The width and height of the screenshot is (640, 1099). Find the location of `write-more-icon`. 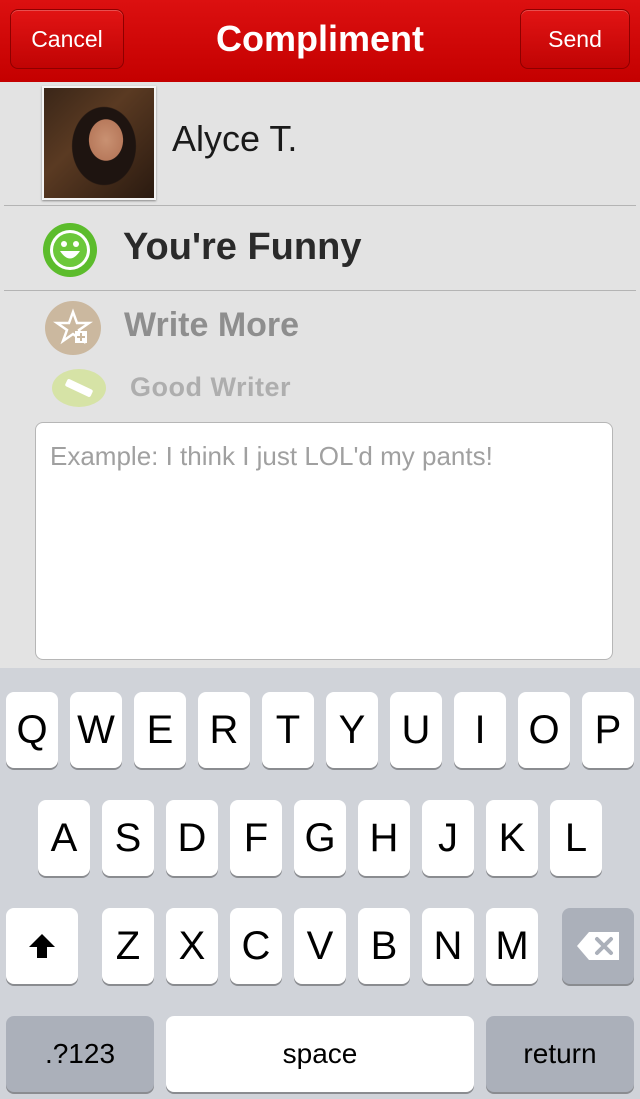

write-more-icon is located at coordinates (73, 328).